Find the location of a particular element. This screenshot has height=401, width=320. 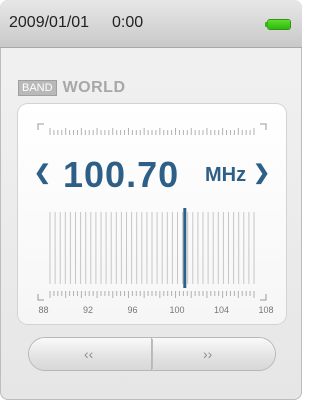

seek-back-icon: ‹‹ is located at coordinates (89, 354).